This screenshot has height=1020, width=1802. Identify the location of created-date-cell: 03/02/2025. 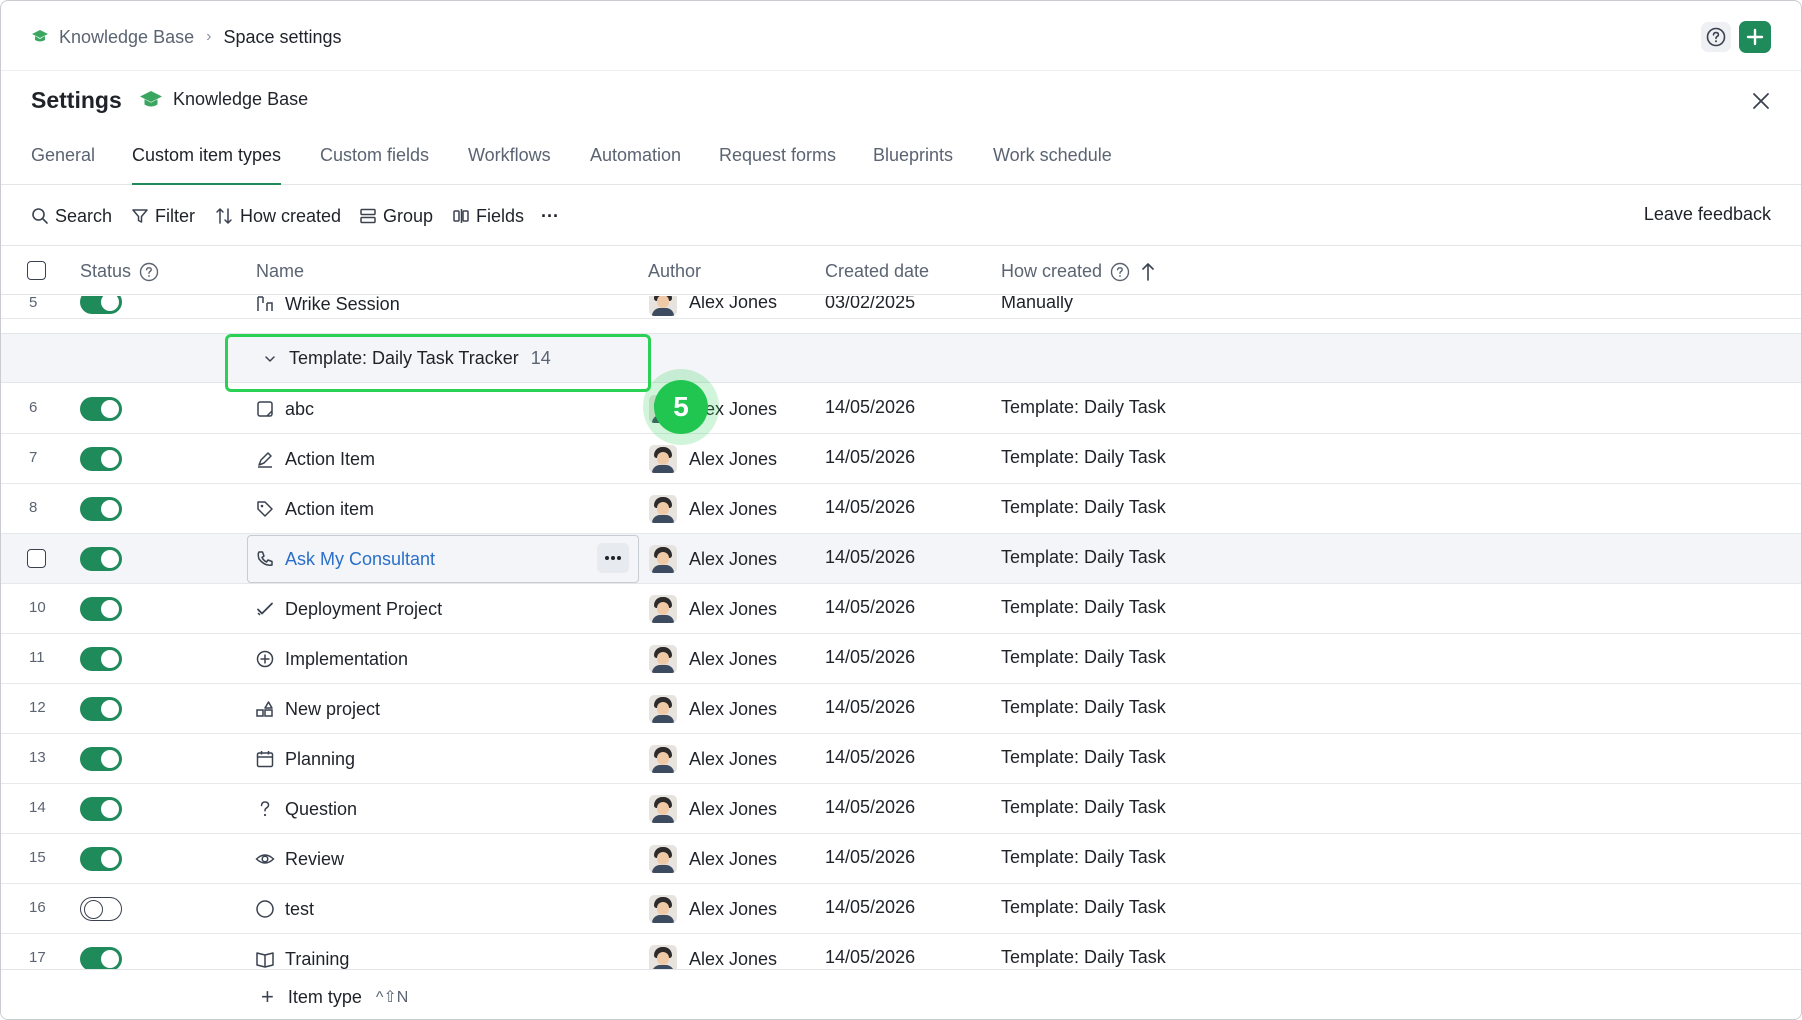
(870, 304).